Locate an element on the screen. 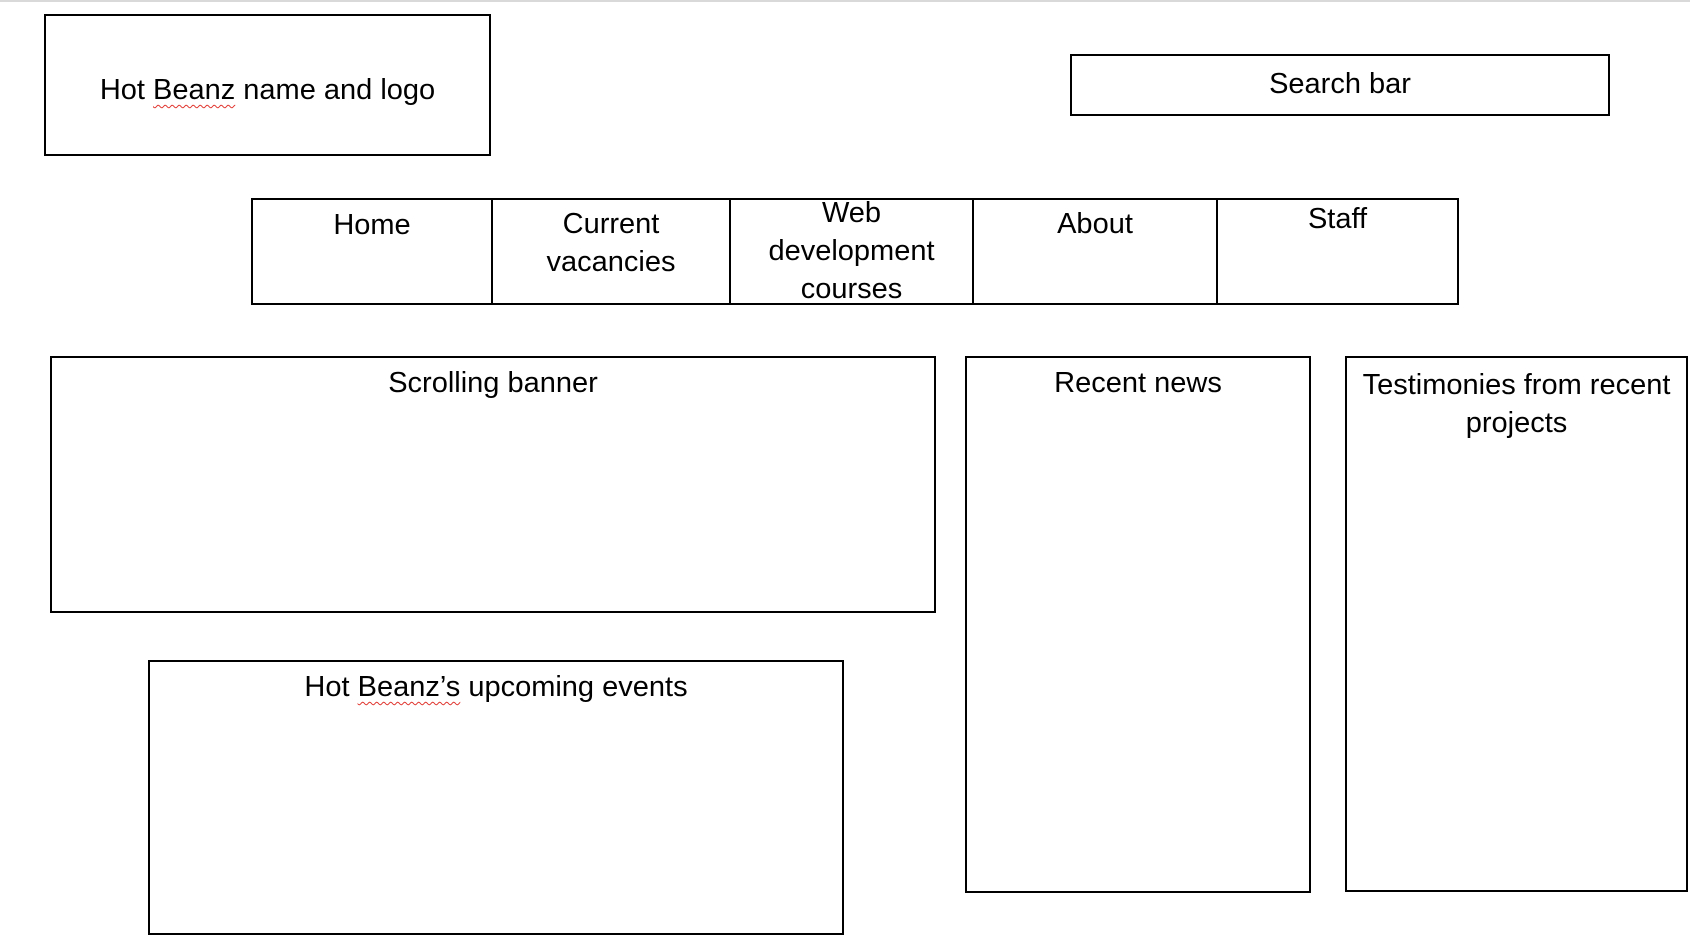 Image resolution: width=1690 pixels, height=948 pixels. nav-item-staff: Staff is located at coordinates (1337, 251).